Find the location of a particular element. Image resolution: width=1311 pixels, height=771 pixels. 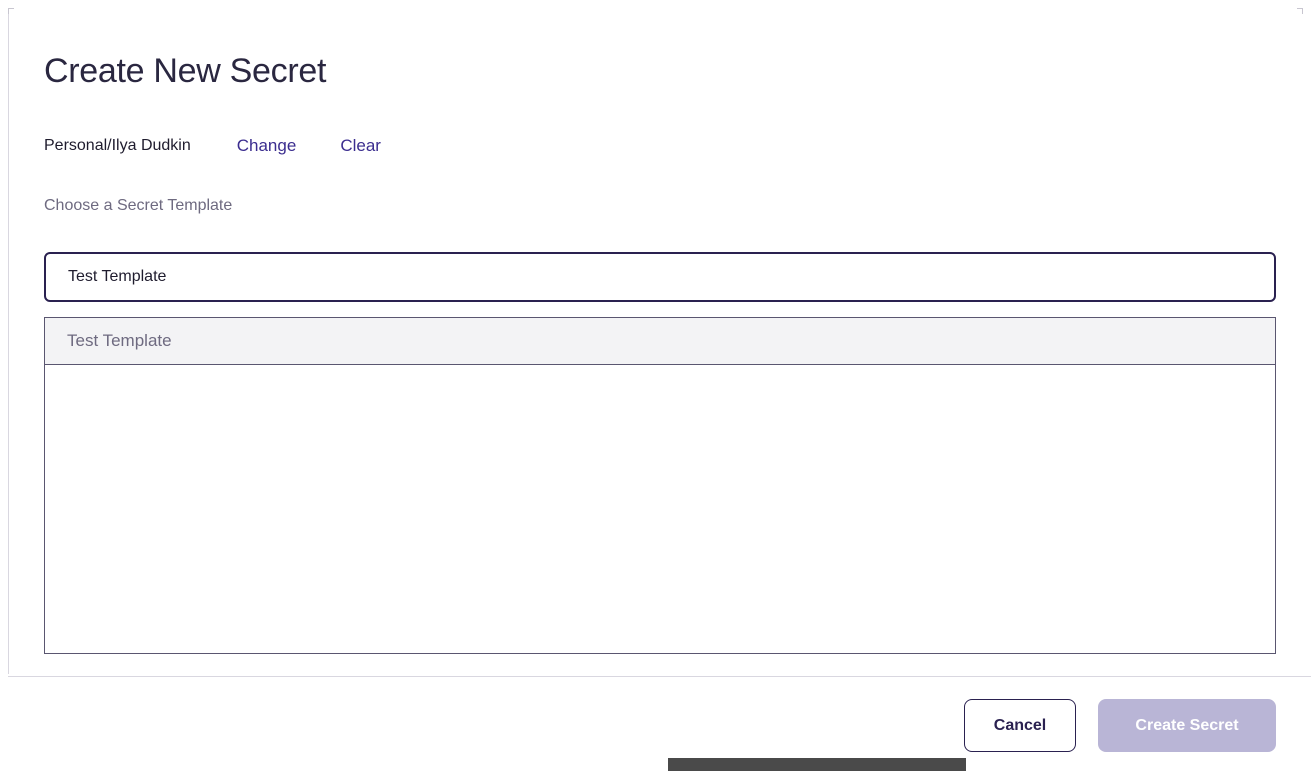

footer-divider is located at coordinates (659, 676).